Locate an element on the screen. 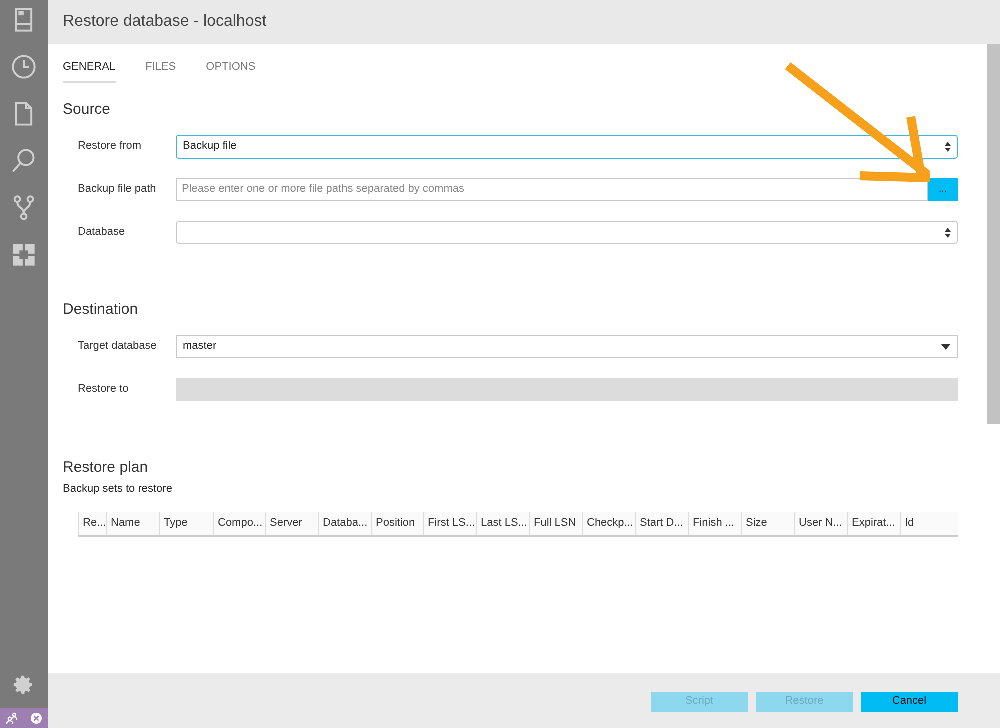 Image resolution: width=1000 pixels, height=728 pixels. field-label: Target database is located at coordinates (118, 346).